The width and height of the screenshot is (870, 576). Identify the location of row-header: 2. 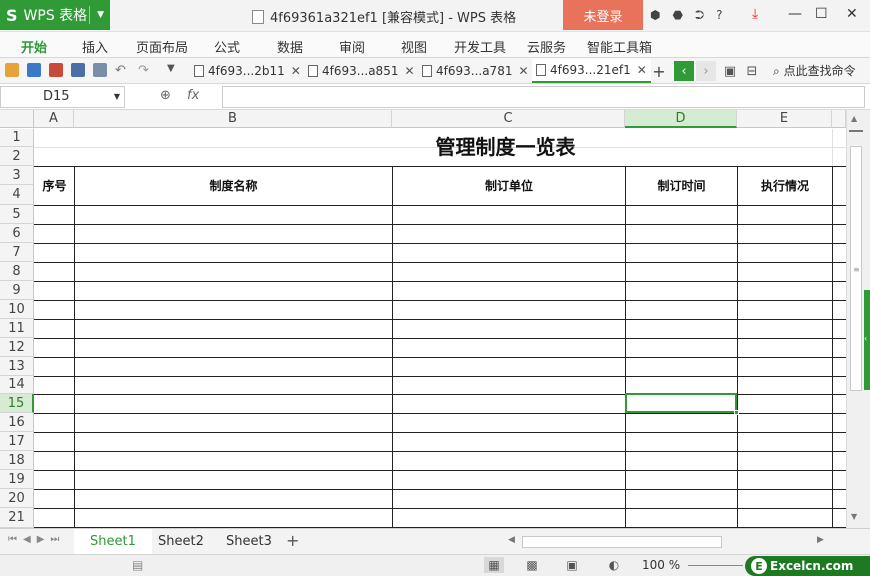
(17, 156).